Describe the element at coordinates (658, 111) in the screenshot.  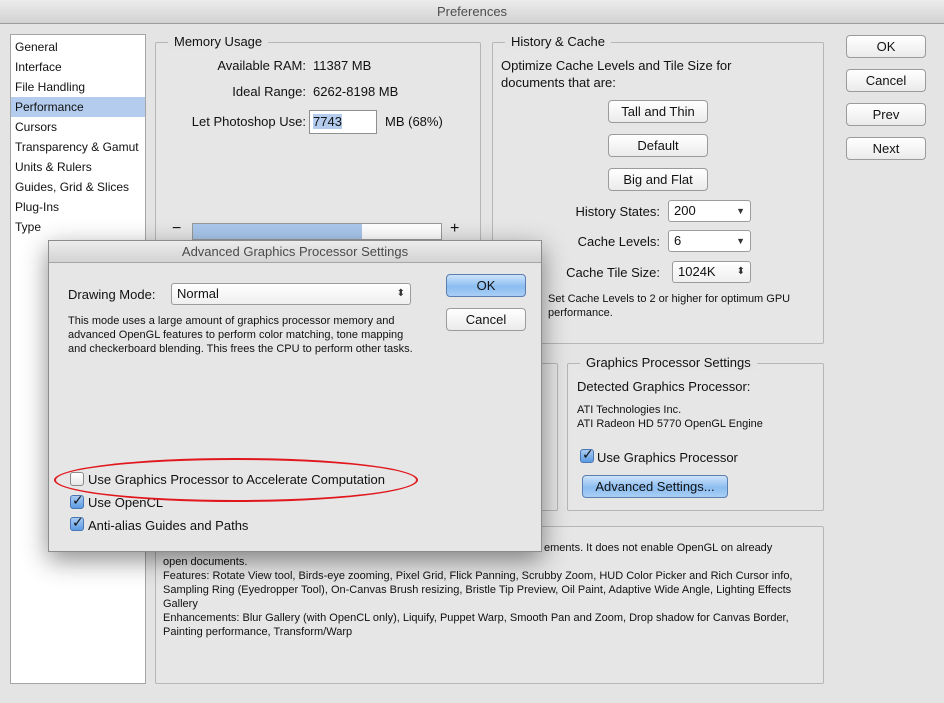
I see `tall-and-thin-button: Tall and Thin` at that location.